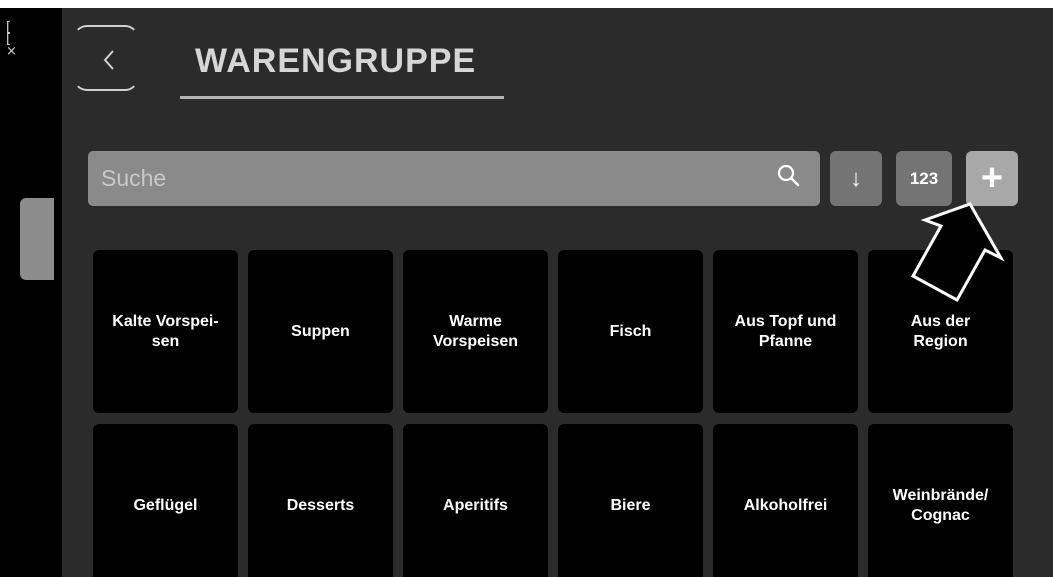 The height and width of the screenshot is (577, 1053). What do you see at coordinates (475, 331) in the screenshot?
I see `category-tile: Warme Vorspeisen` at bounding box center [475, 331].